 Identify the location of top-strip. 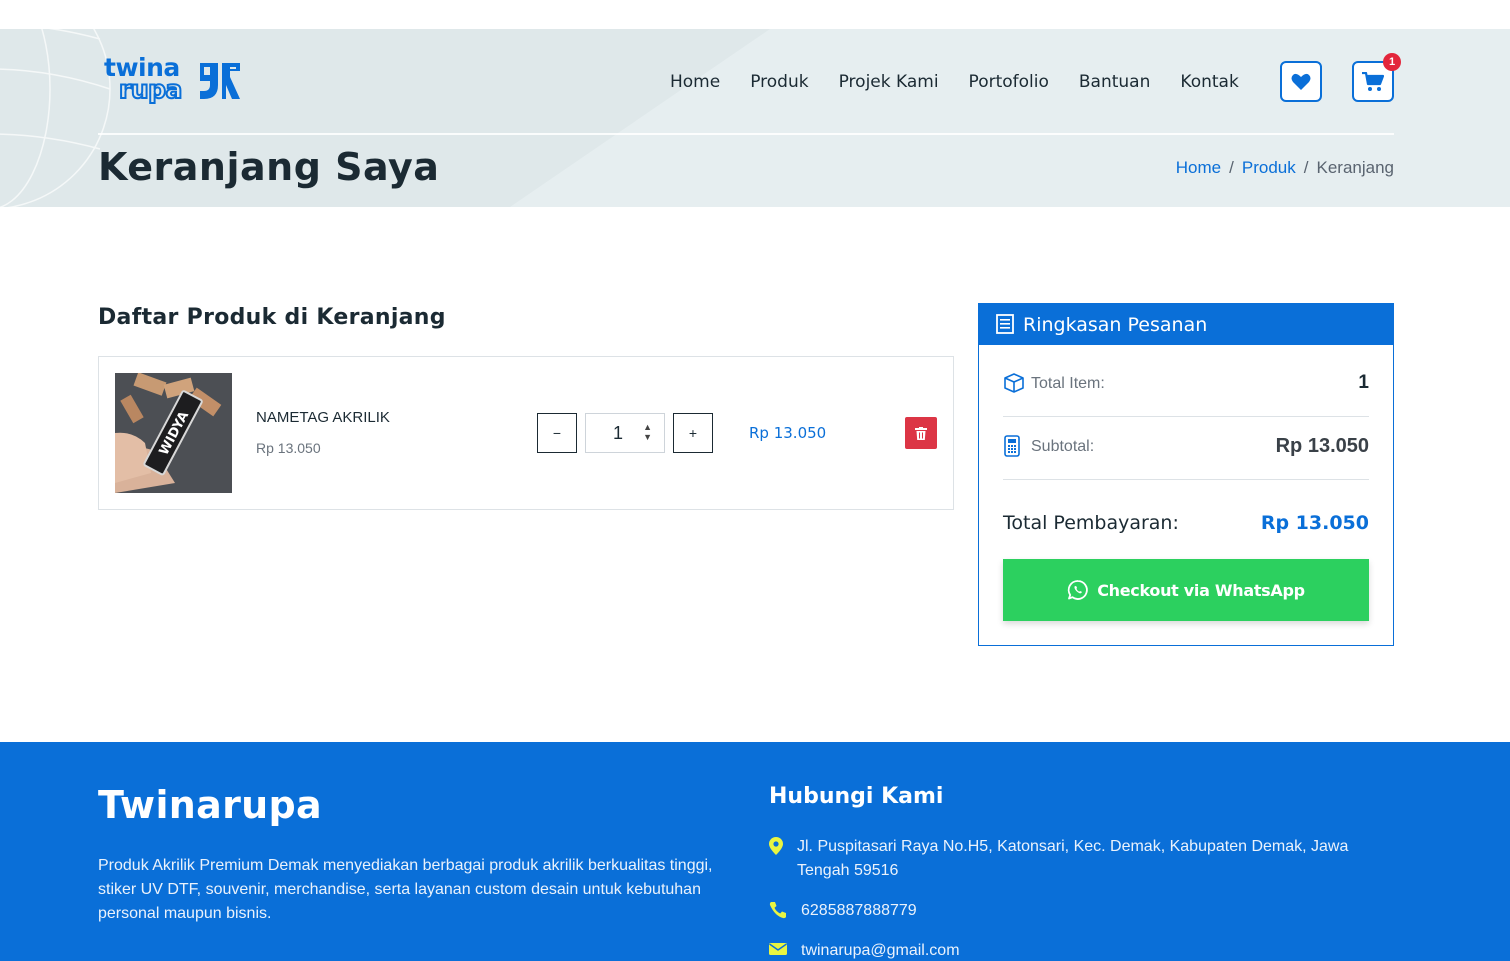
(755, 14).